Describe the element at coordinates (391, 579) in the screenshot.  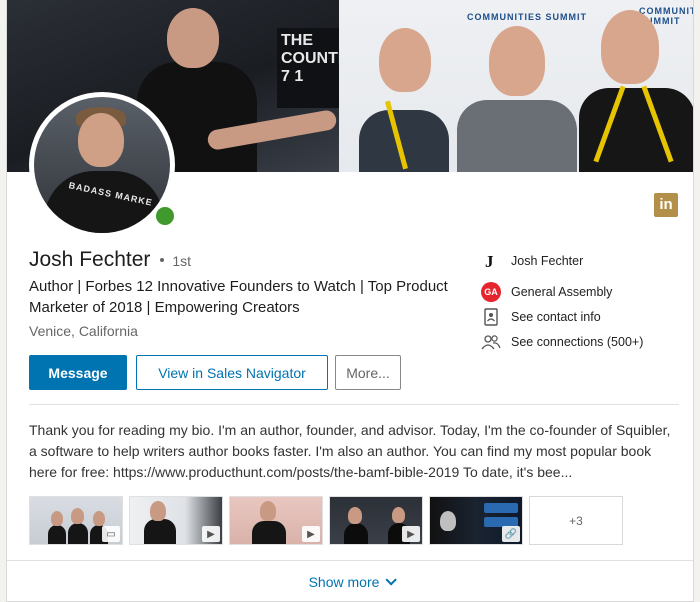
I see `chevron-down-icon` at that location.